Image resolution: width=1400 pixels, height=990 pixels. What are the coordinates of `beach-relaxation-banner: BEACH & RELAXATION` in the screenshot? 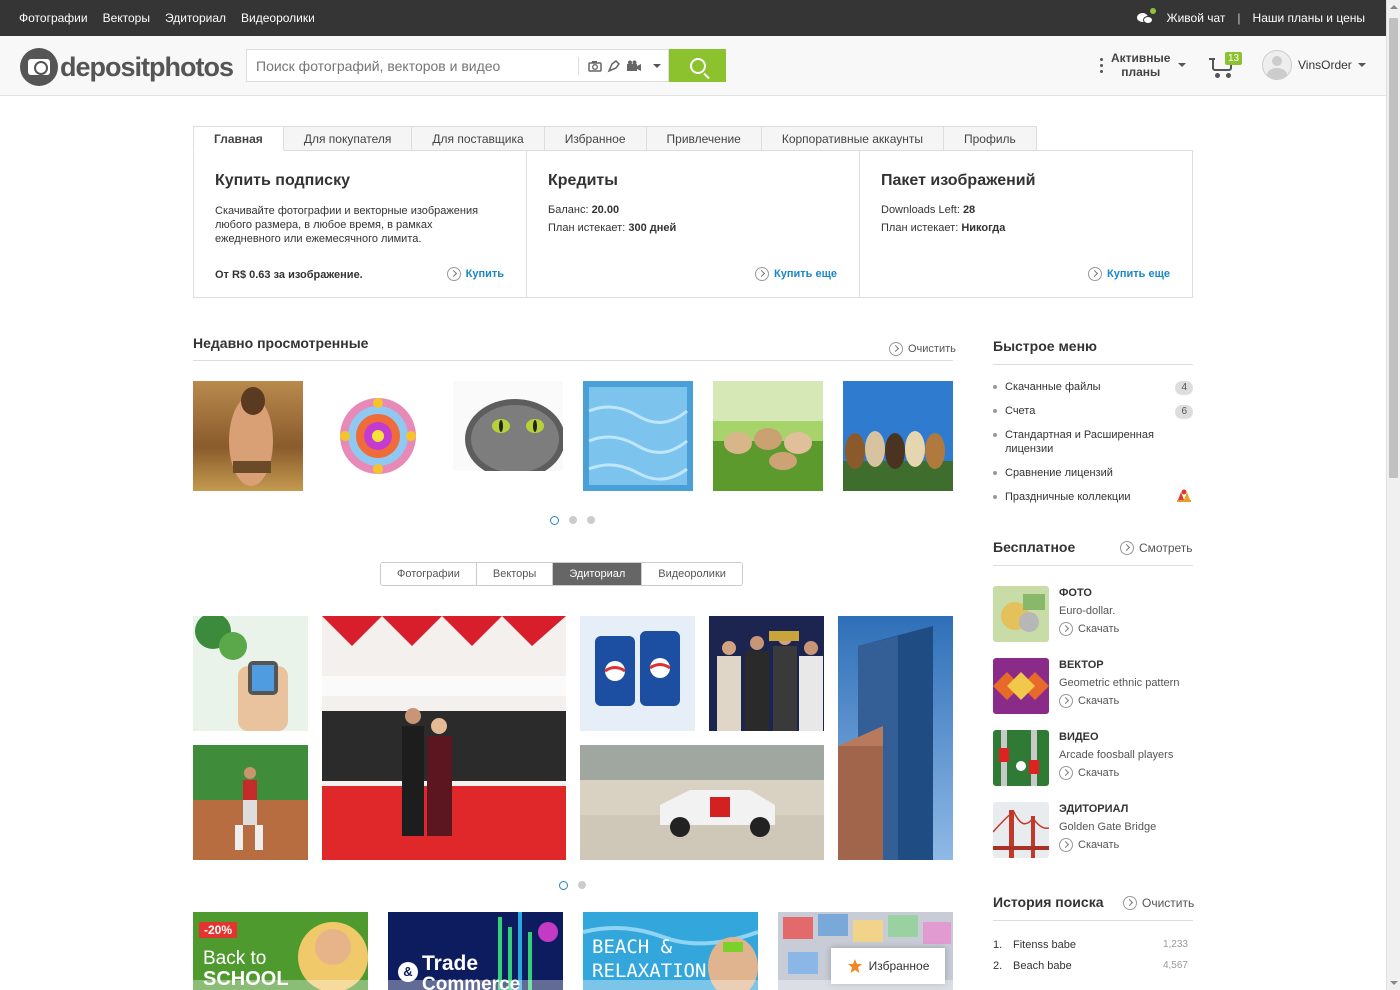 It's located at (670, 951).